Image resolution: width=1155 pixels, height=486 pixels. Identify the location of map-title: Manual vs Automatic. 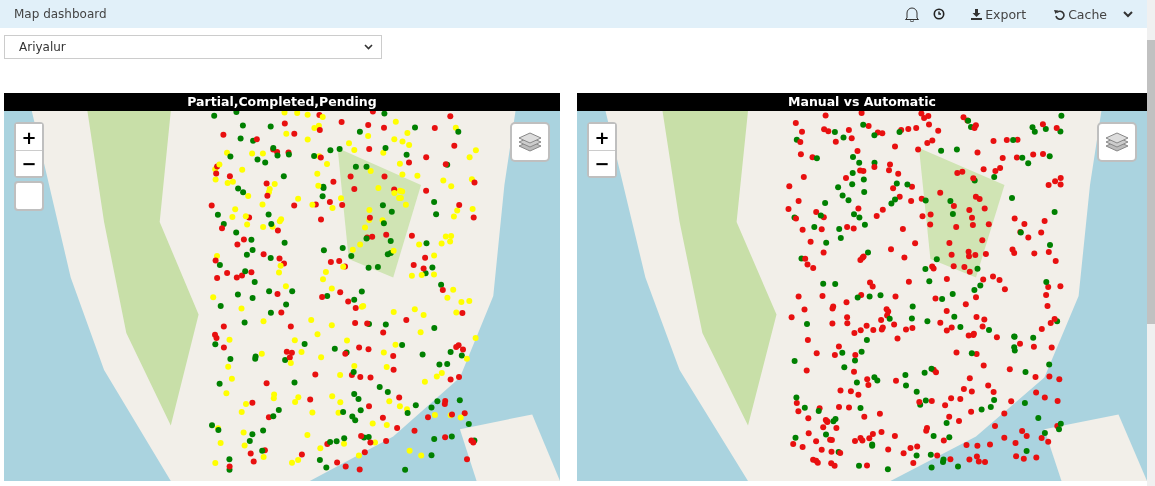
(862, 102).